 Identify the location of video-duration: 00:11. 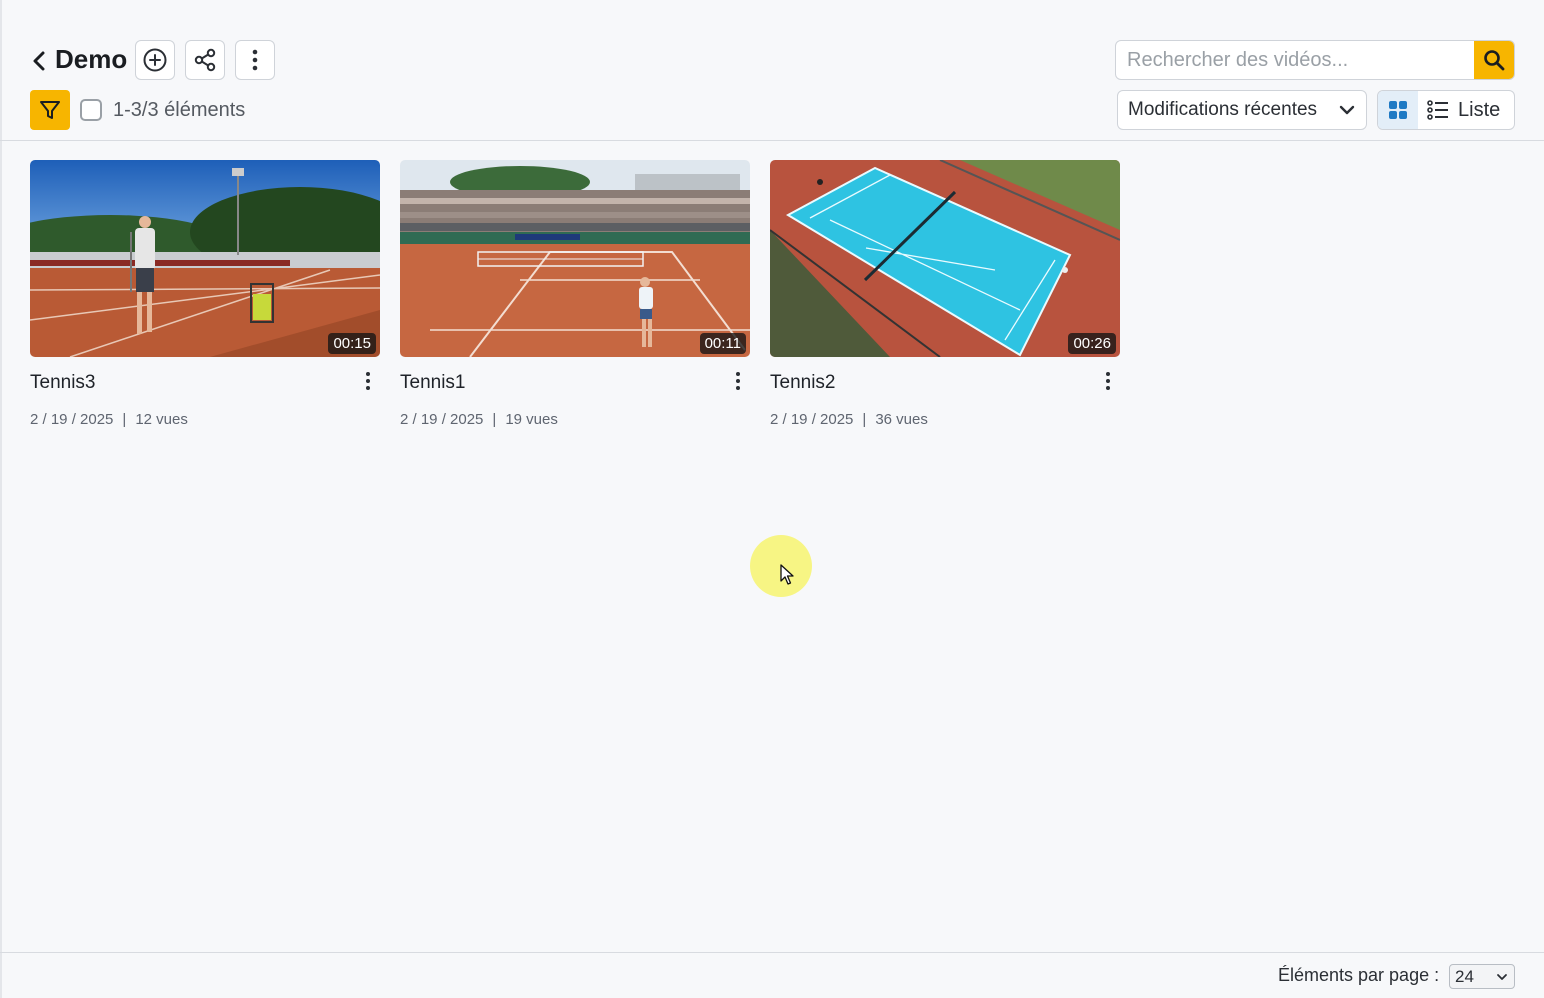
(722, 343).